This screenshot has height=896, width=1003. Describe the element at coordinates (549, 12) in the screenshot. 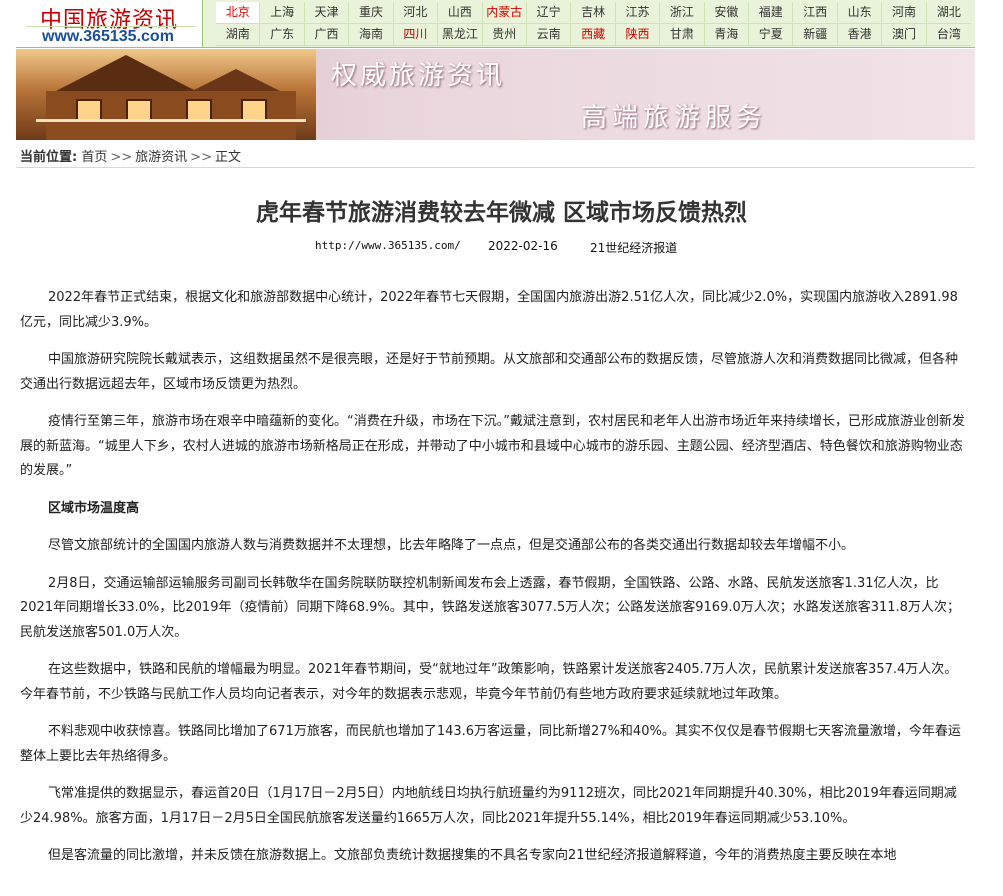

I see `region-nav-item: 辽宁` at that location.